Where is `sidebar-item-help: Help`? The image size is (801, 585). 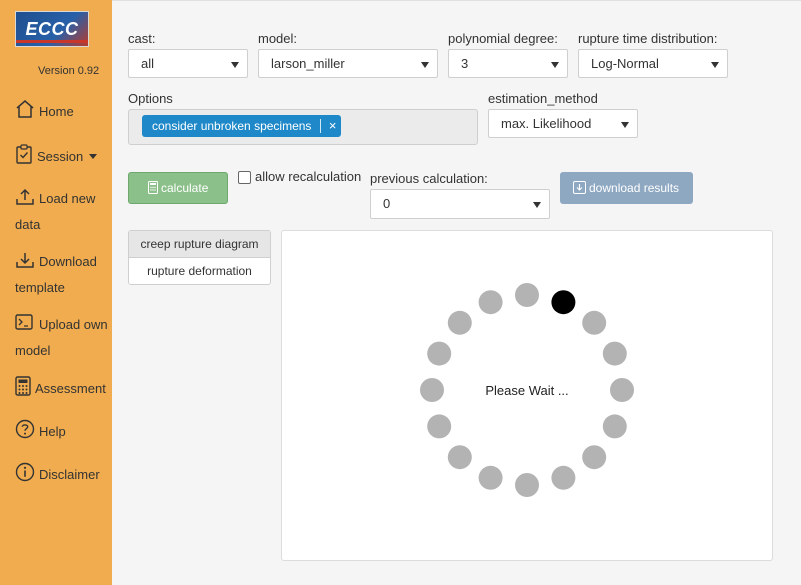
sidebar-item-help: Help is located at coordinates (40, 432).